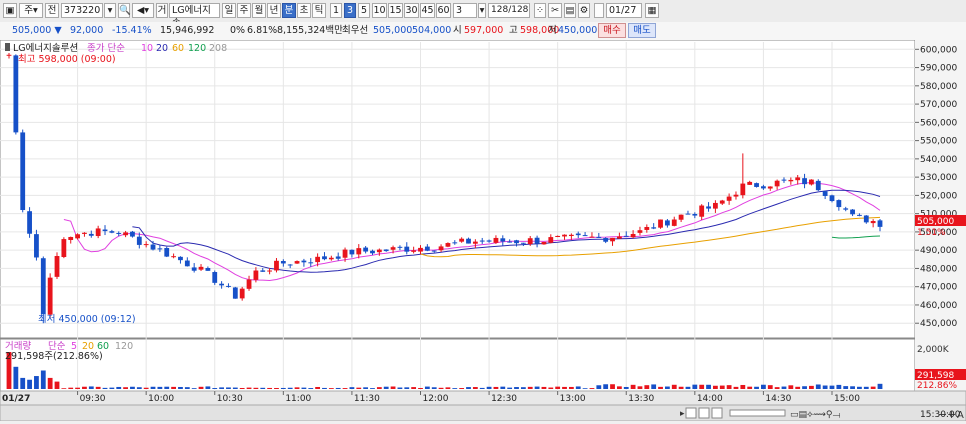 The width and height of the screenshot is (966, 424). I want to click on sell-button: 매도, so click(642, 30).